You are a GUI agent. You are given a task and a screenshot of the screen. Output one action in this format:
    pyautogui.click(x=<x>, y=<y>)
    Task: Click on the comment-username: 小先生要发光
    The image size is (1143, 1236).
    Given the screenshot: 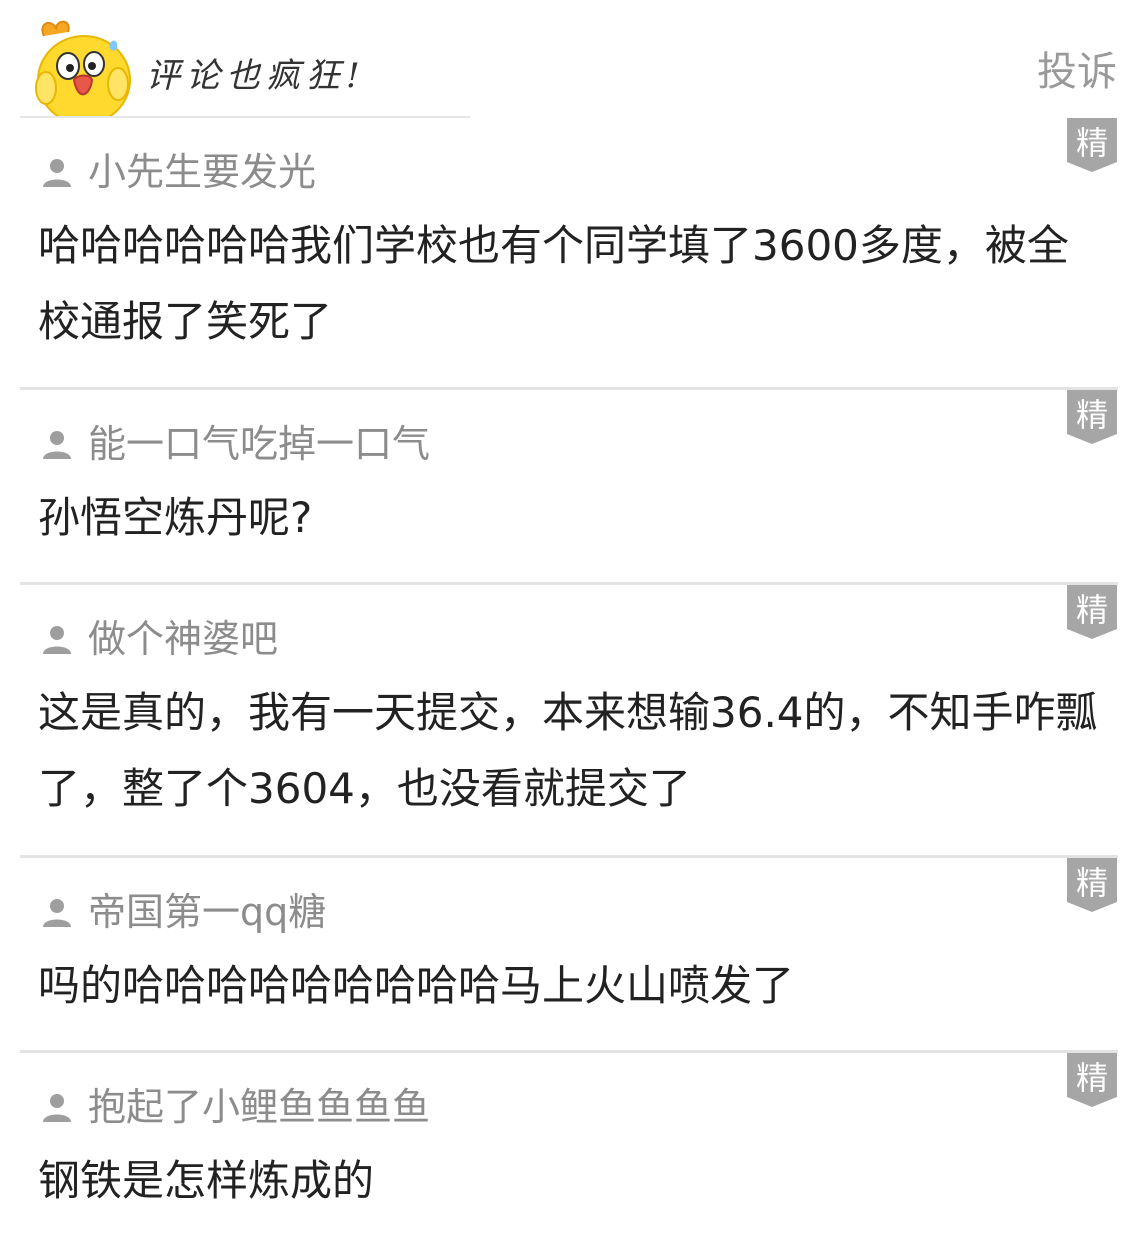 What is the action you would take?
    pyautogui.click(x=202, y=172)
    